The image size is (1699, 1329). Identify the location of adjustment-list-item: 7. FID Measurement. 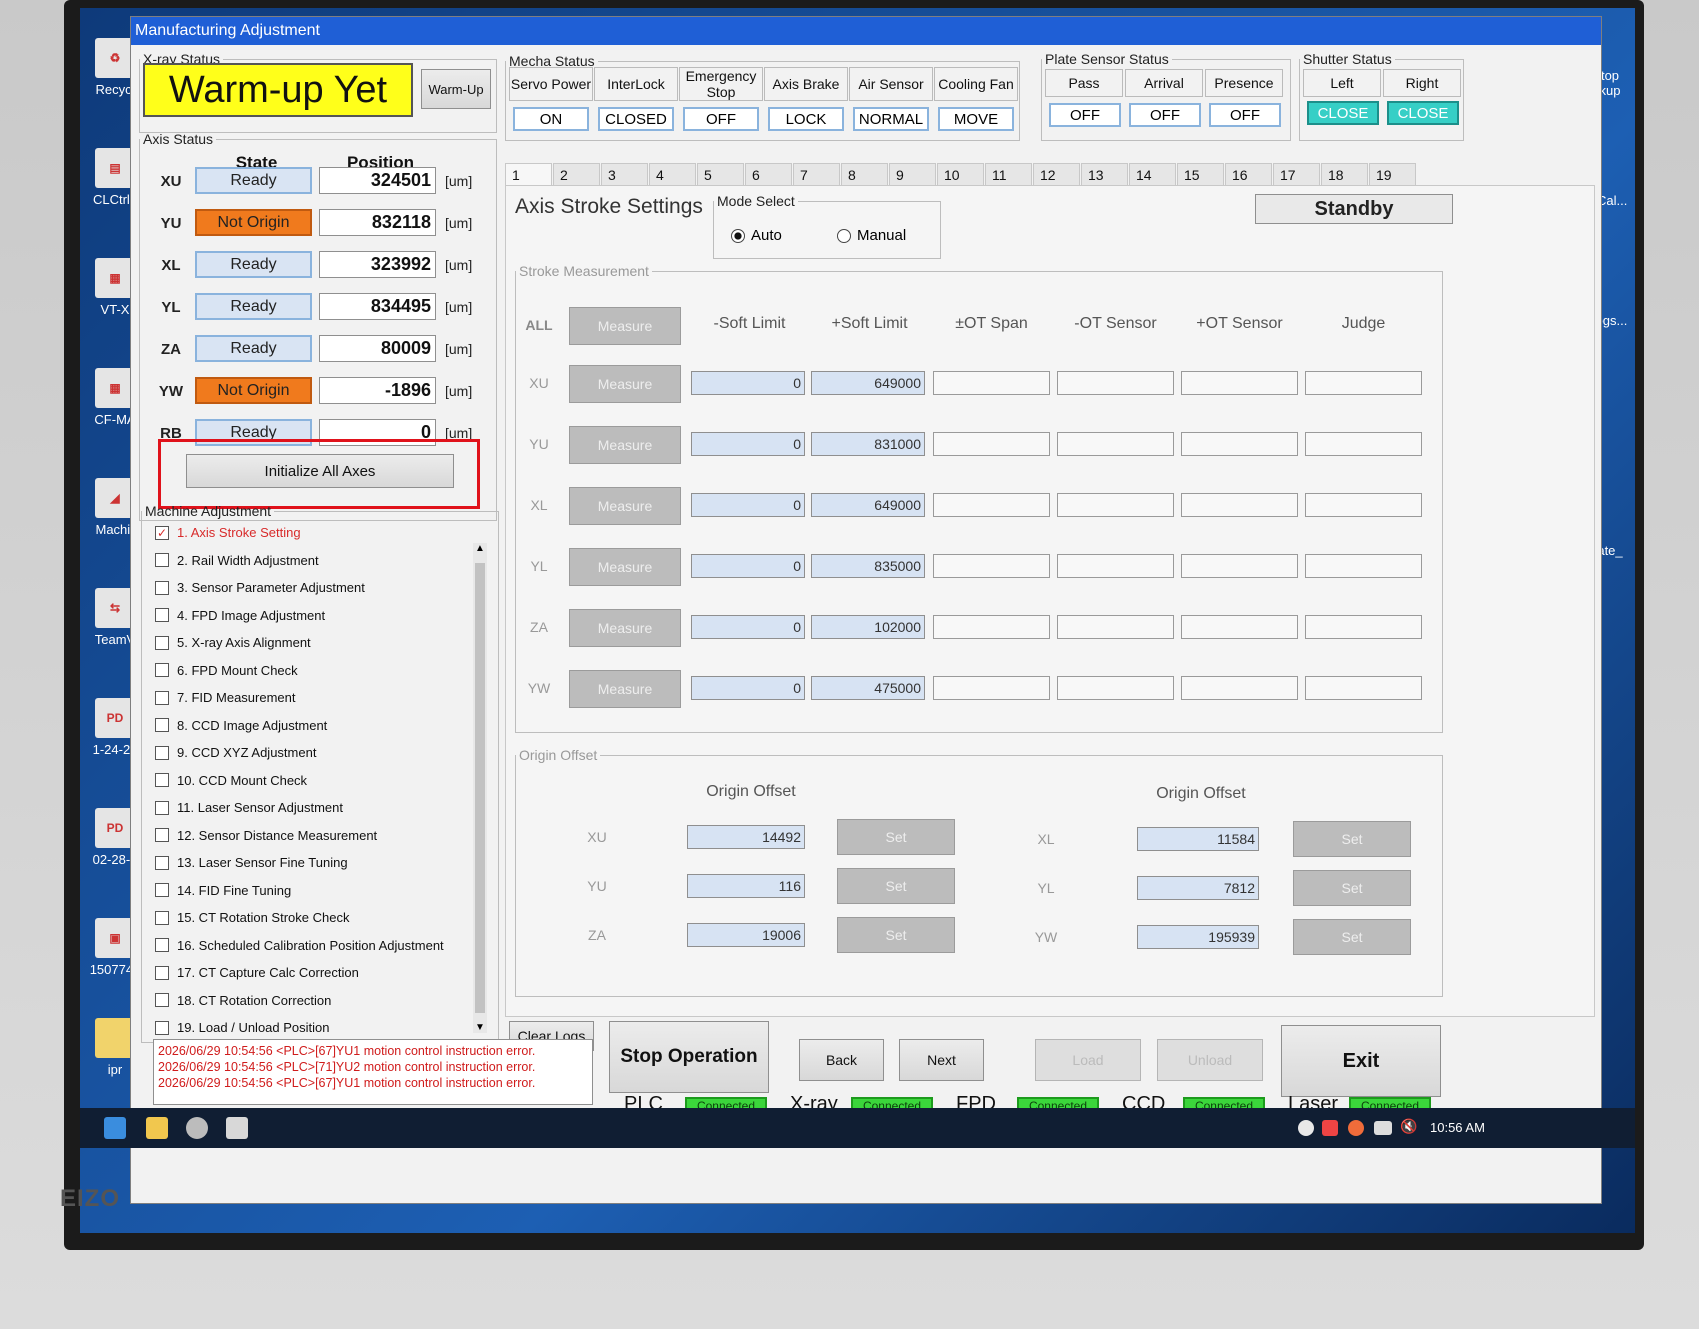
(225, 697).